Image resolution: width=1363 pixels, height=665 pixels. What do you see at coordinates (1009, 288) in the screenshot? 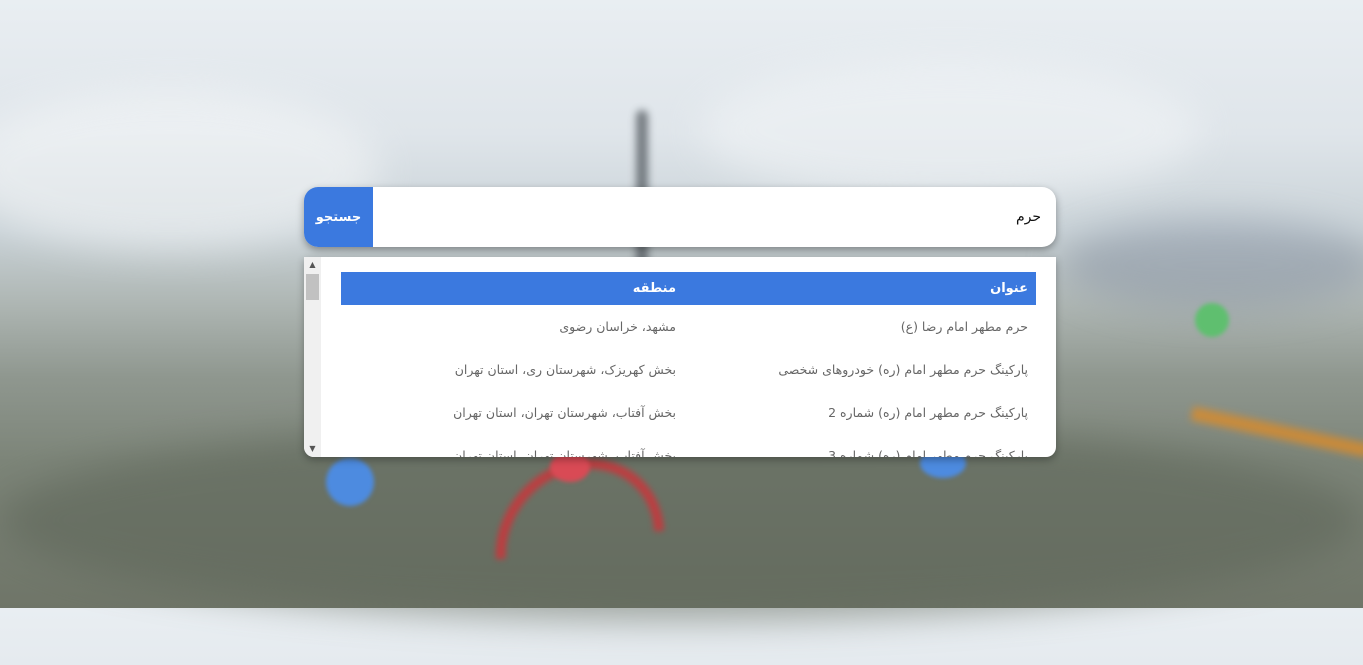
I see `column-header-title: عنوان` at bounding box center [1009, 288].